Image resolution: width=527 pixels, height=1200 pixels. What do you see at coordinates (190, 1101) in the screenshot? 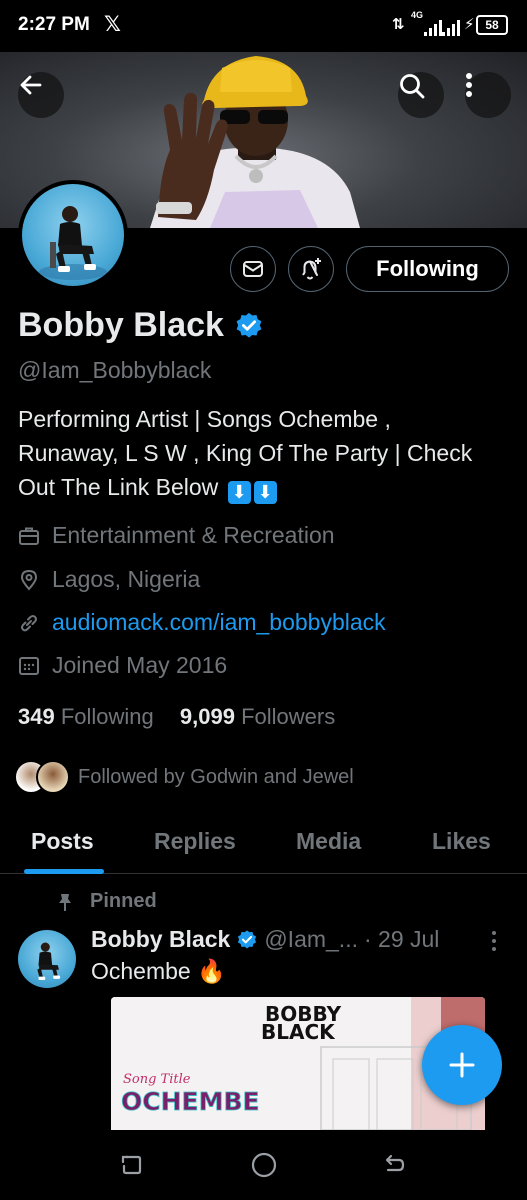
I see `media-title: OCHEMBE` at bounding box center [190, 1101].